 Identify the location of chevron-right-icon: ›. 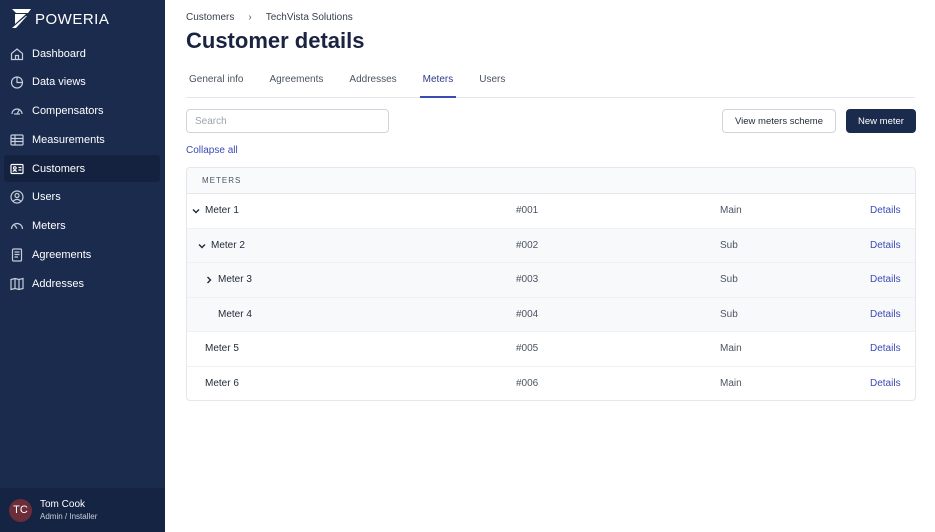
(250, 17).